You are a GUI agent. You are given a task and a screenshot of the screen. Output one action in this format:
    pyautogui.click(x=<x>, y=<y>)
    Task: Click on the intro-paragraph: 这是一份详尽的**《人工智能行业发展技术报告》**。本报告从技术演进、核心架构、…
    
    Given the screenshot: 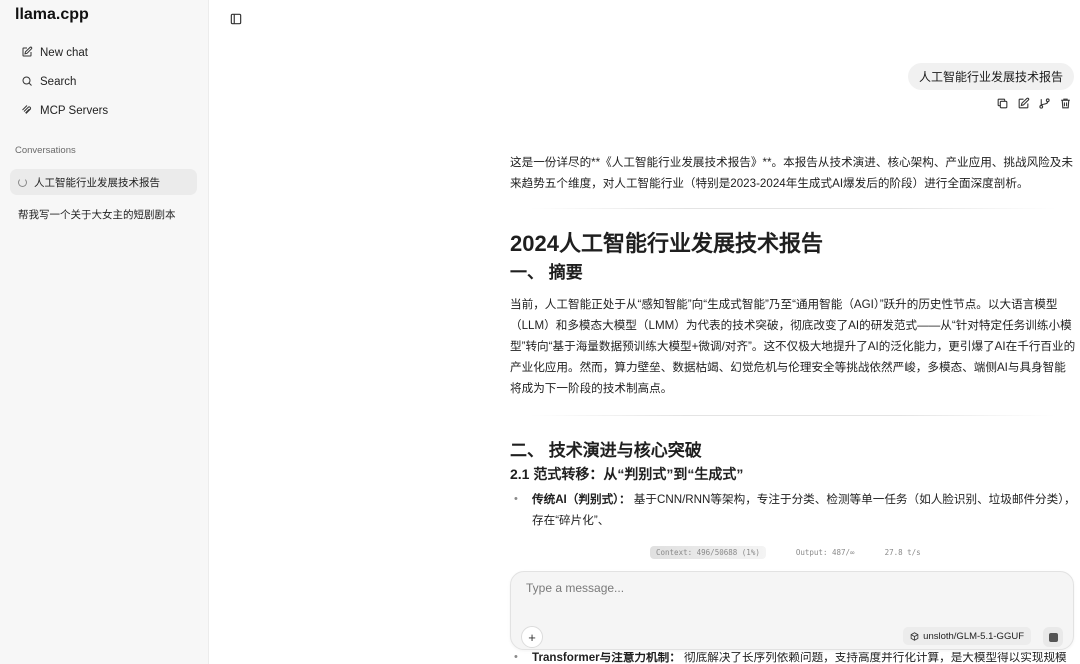 What is the action you would take?
    pyautogui.click(x=791, y=173)
    